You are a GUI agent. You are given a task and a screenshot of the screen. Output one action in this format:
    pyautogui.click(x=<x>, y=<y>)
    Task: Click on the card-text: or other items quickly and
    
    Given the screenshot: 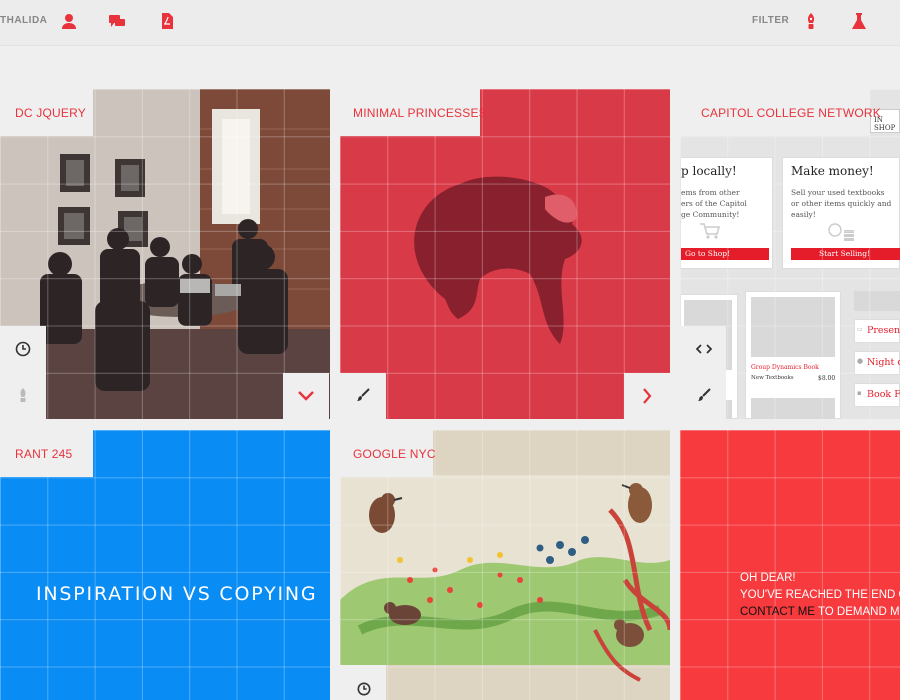 What is the action you would take?
    pyautogui.click(x=841, y=203)
    